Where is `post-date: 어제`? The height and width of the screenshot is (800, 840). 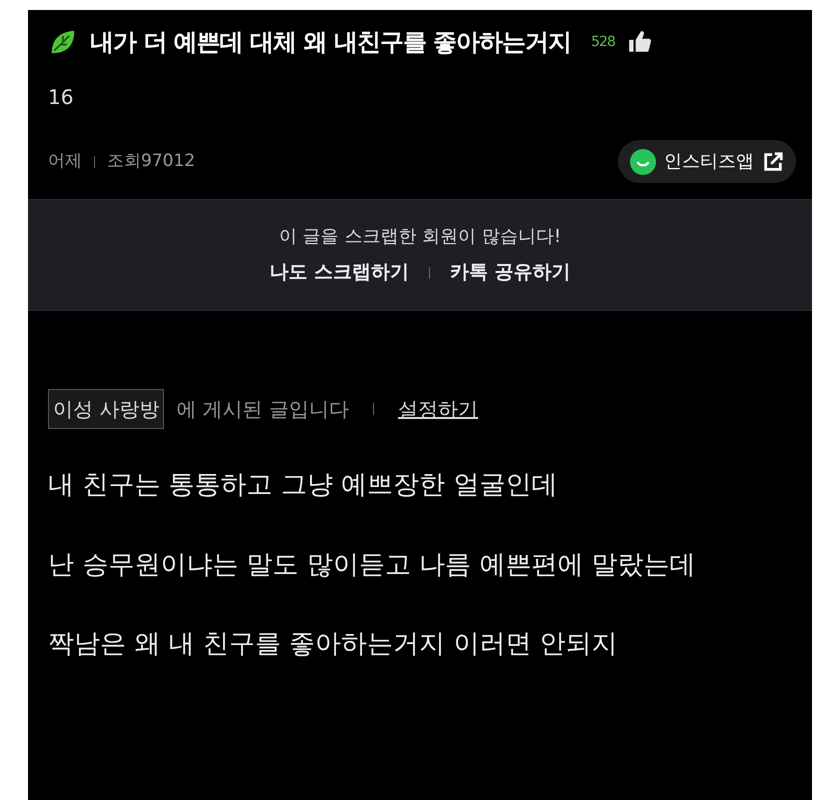
post-date: 어제 is located at coordinates (65, 161).